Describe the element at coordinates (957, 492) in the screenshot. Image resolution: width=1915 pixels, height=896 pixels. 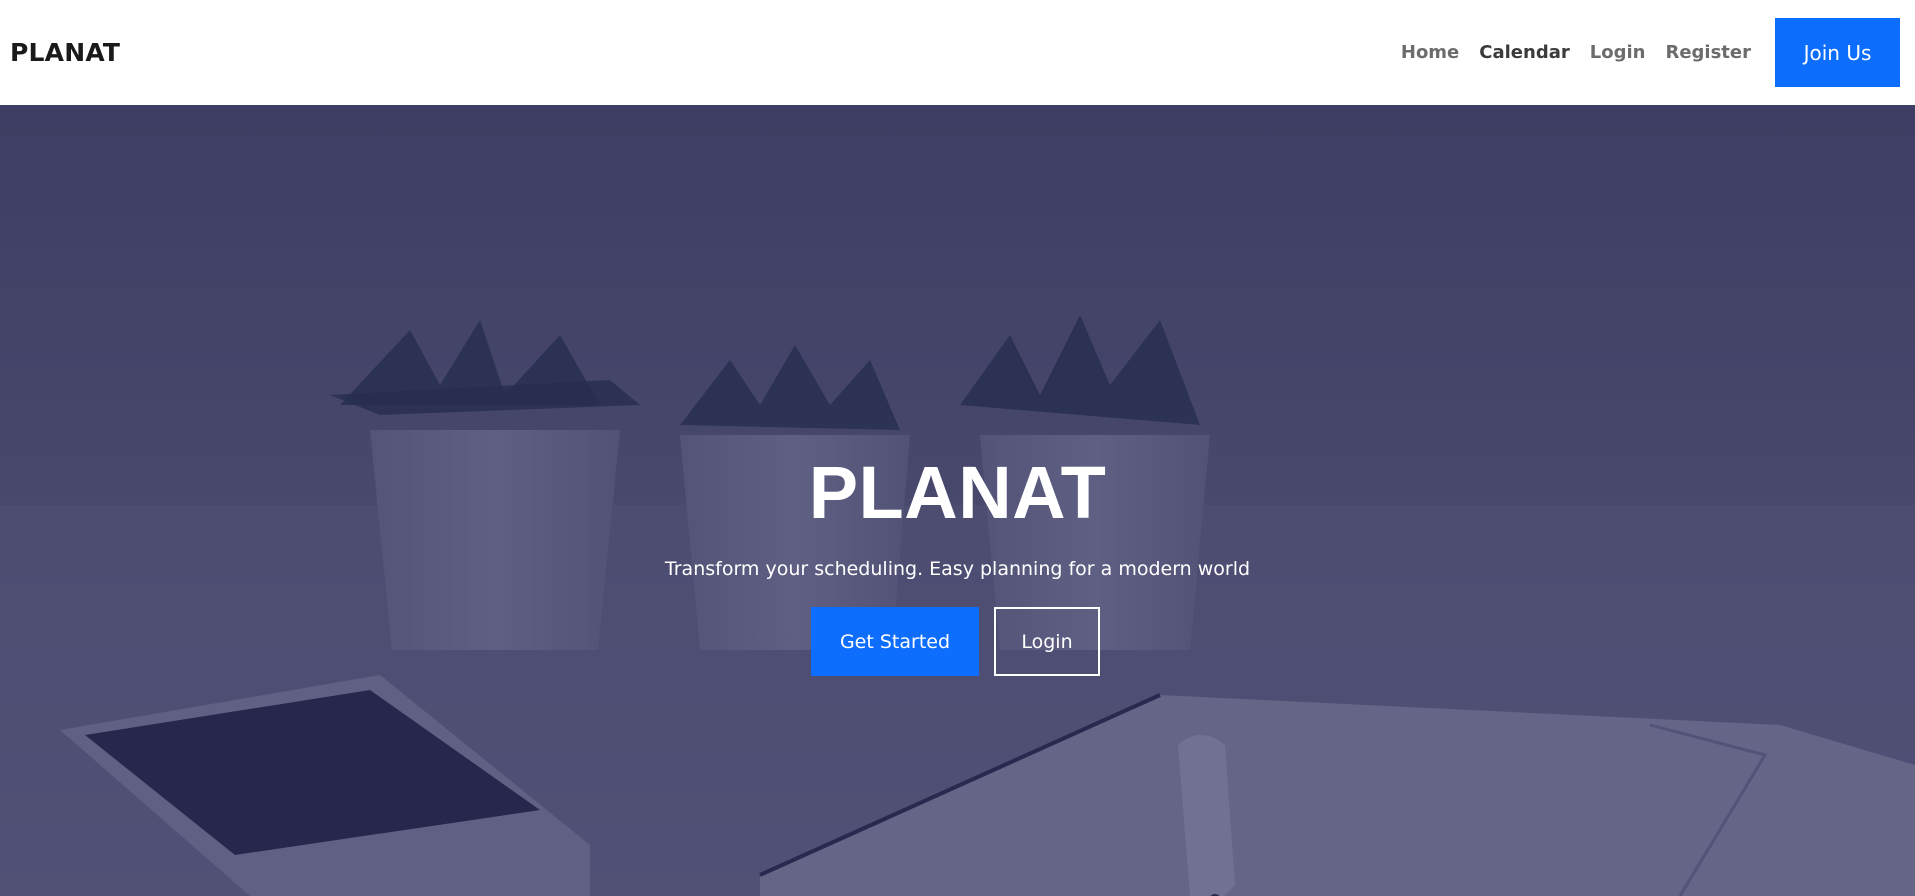
I see `hero-title: PLANAT` at that location.